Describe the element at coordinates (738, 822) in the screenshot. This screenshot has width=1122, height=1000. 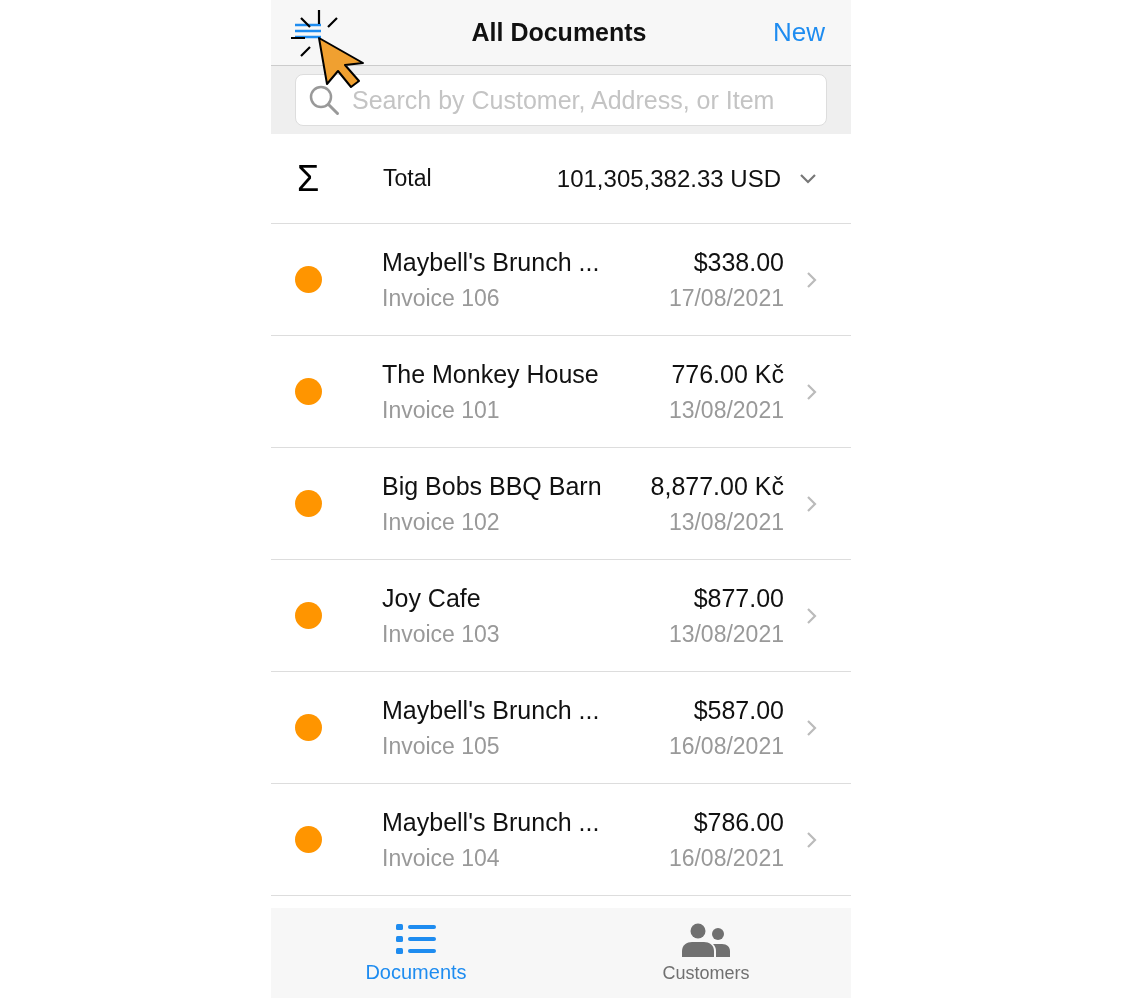
I see `invoice-amount: $786.00` at that location.